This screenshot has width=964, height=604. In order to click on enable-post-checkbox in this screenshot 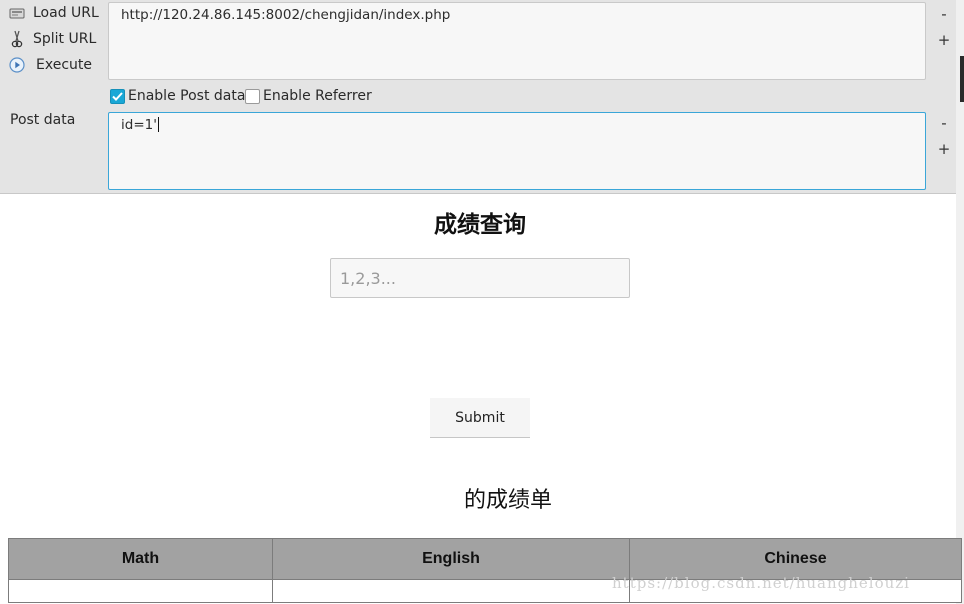, I will do `click(117, 96)`.